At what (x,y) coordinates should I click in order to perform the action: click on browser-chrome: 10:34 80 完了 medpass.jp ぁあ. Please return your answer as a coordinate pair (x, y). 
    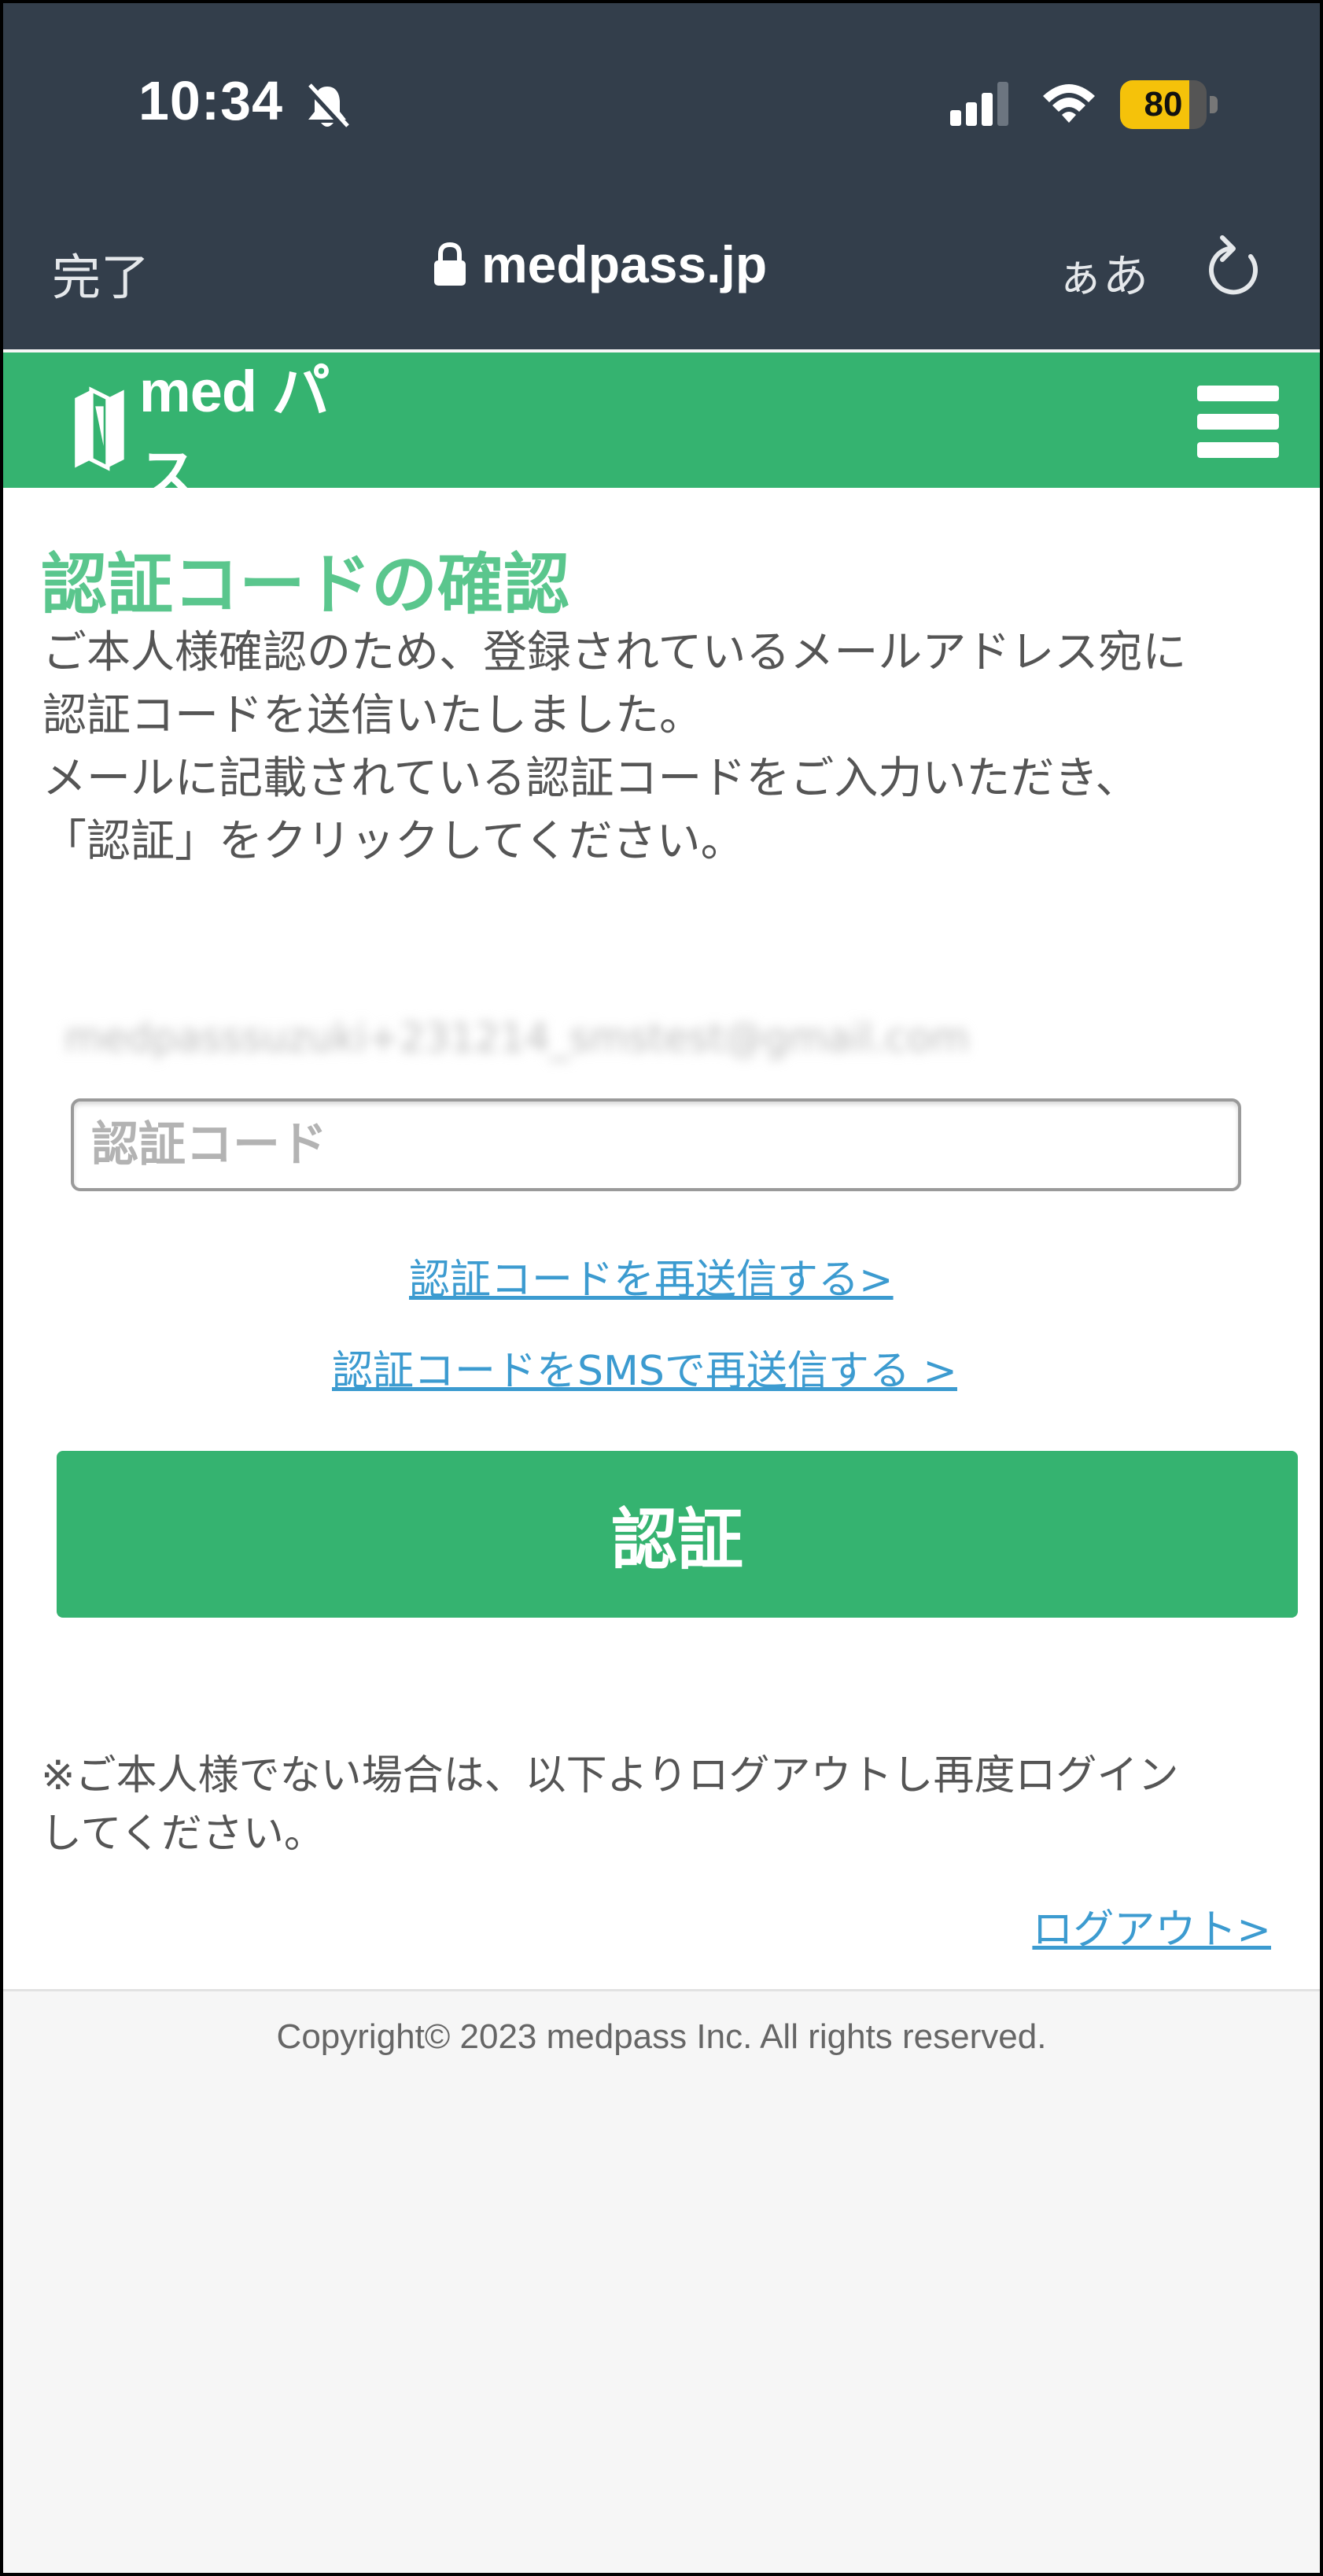
    Looking at the image, I should click on (662, 176).